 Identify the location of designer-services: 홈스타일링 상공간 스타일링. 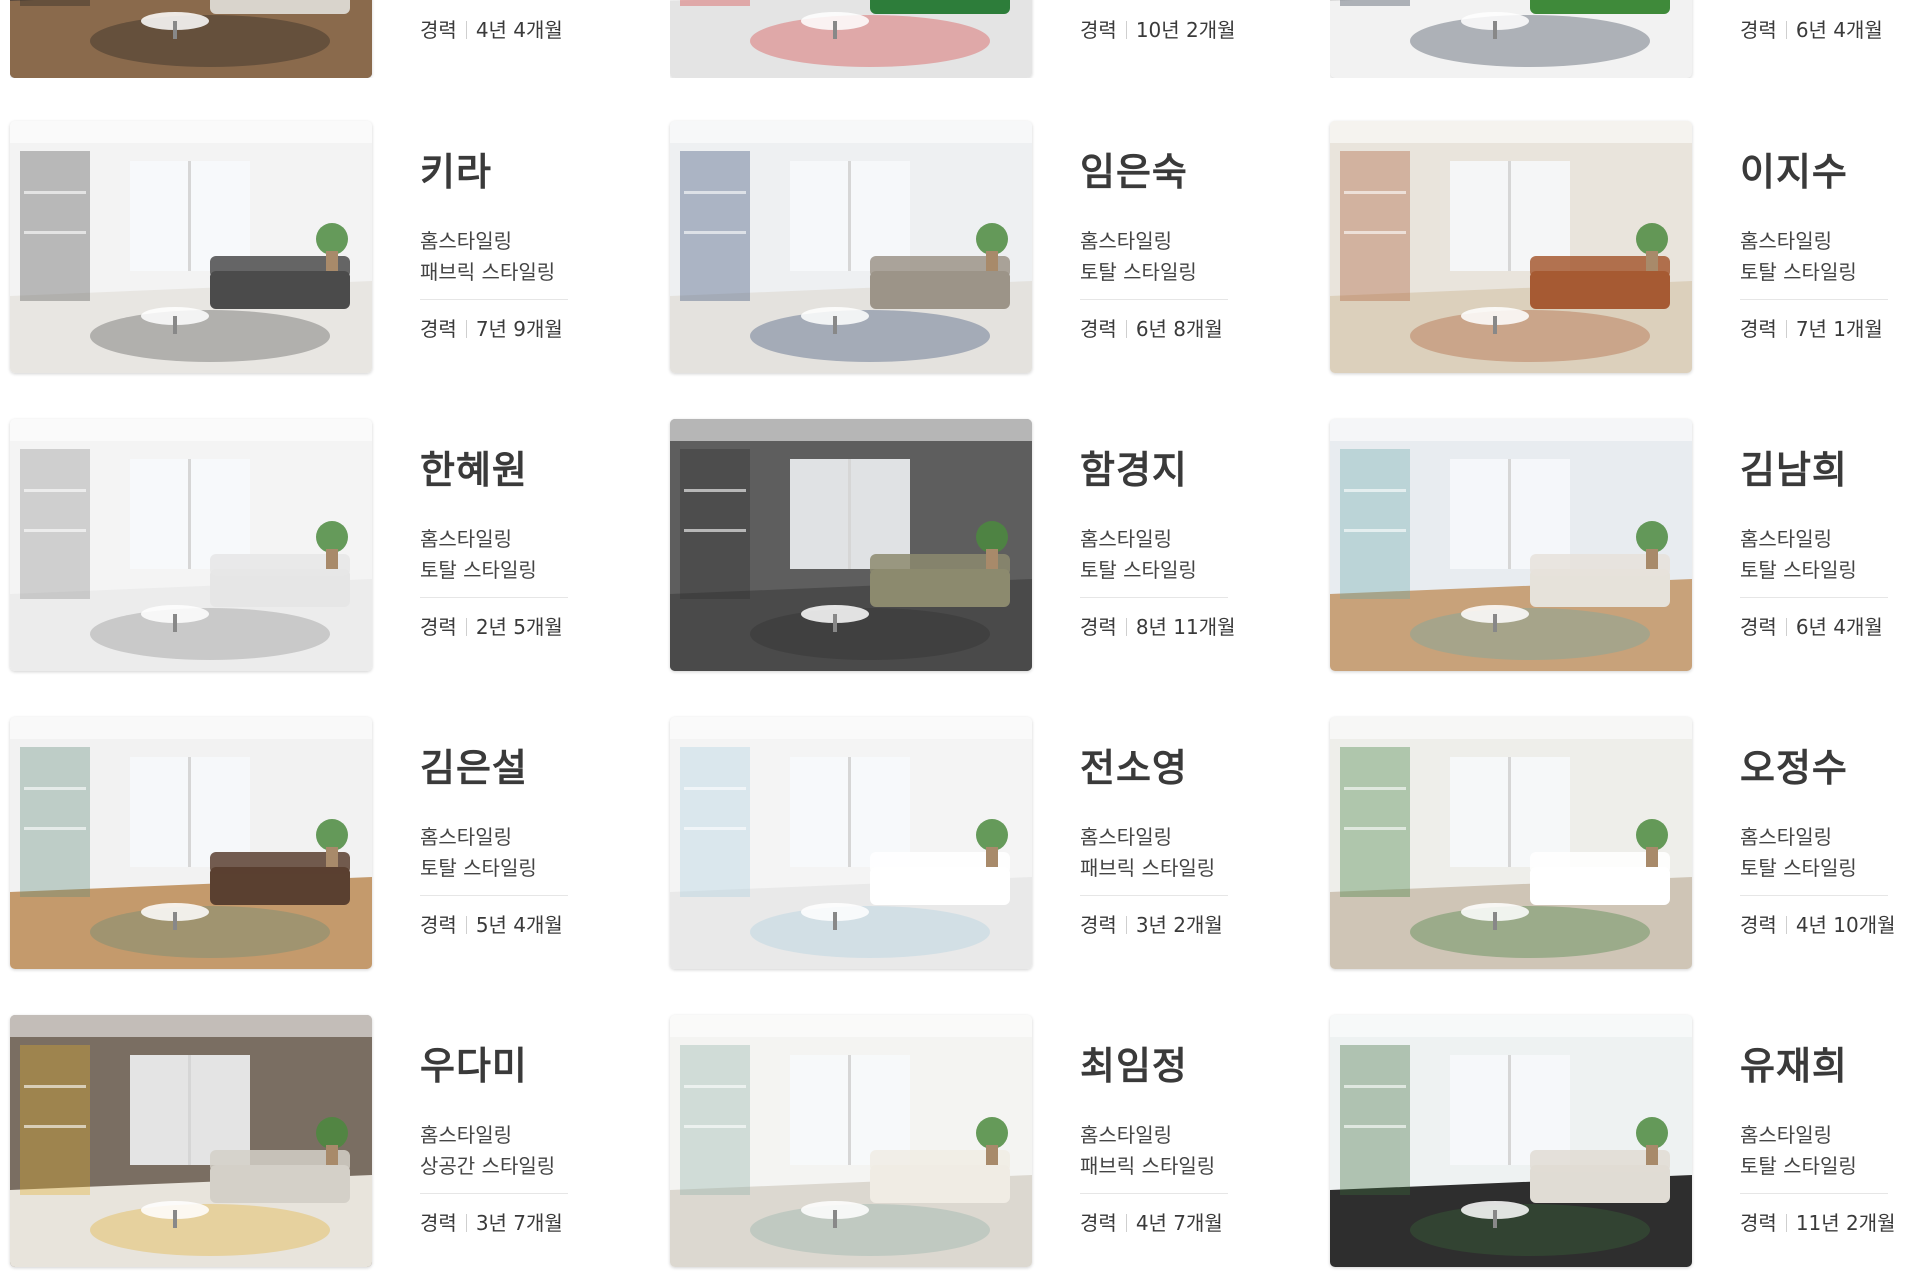
(487, 1151).